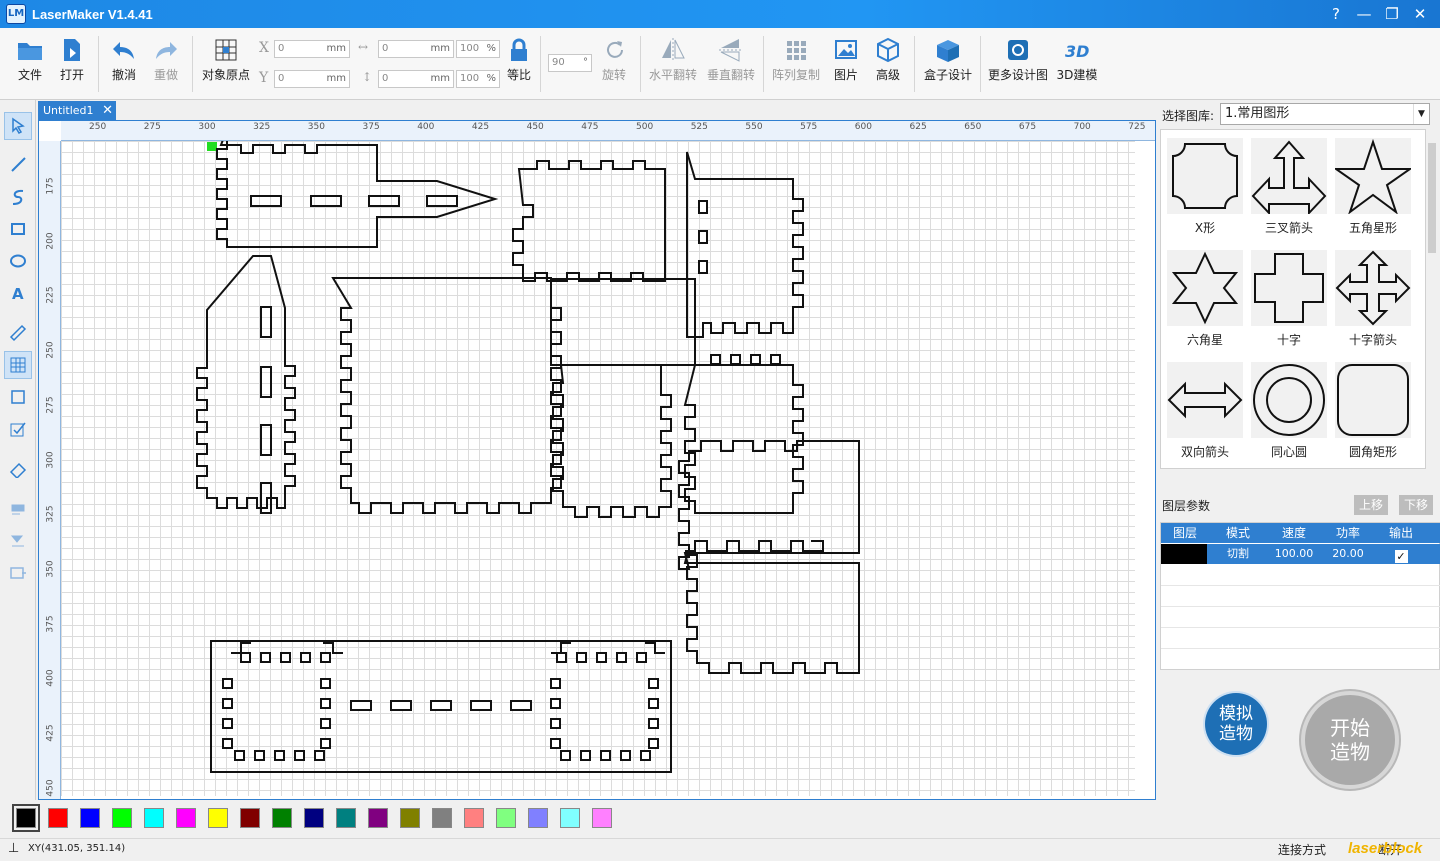  I want to click on svg-text: 3D, so click(1077, 51).